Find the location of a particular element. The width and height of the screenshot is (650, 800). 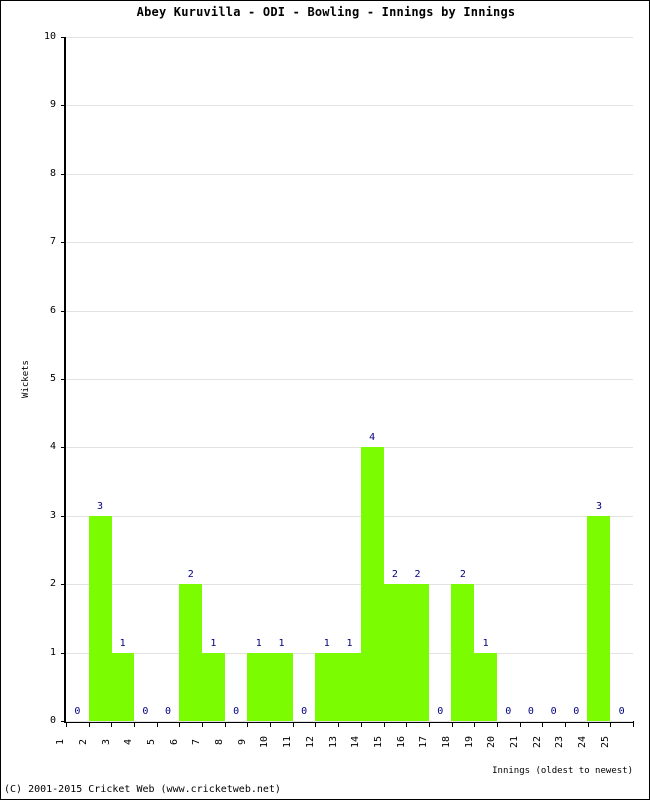

y-axis-tick-label: 7 is located at coordinates (52, 242).